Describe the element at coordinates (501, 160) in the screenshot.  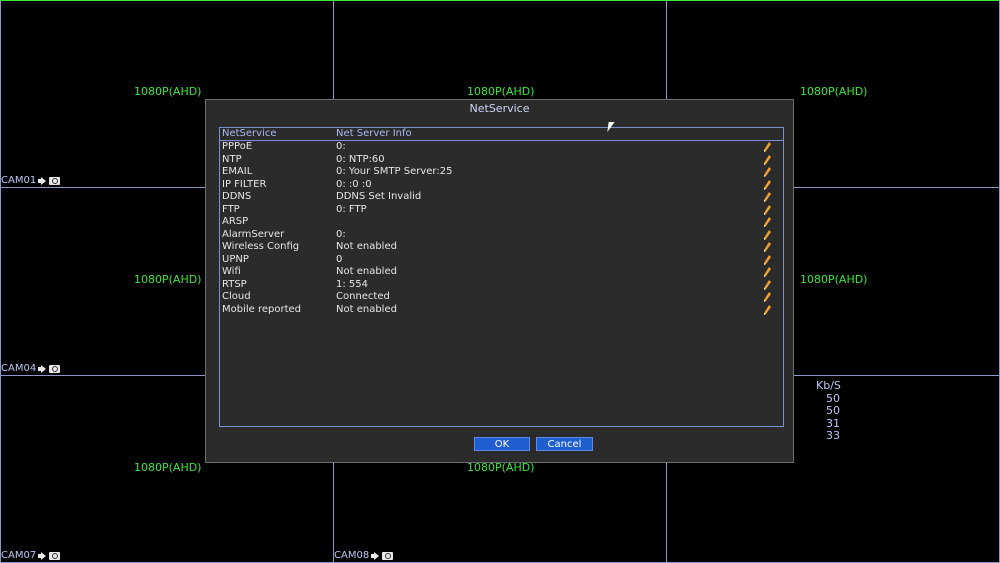
I see `list-item: NTP 0: NTP:60` at that location.